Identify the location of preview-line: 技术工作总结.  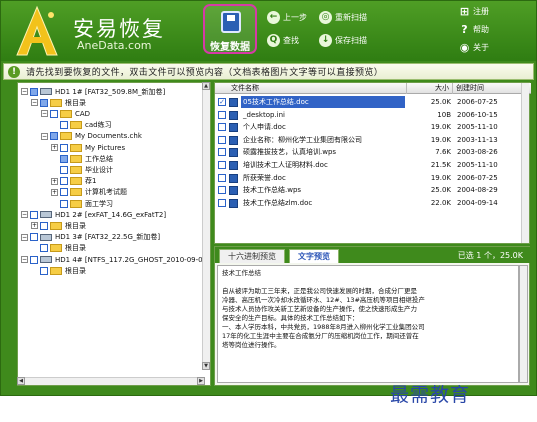
(241, 273).